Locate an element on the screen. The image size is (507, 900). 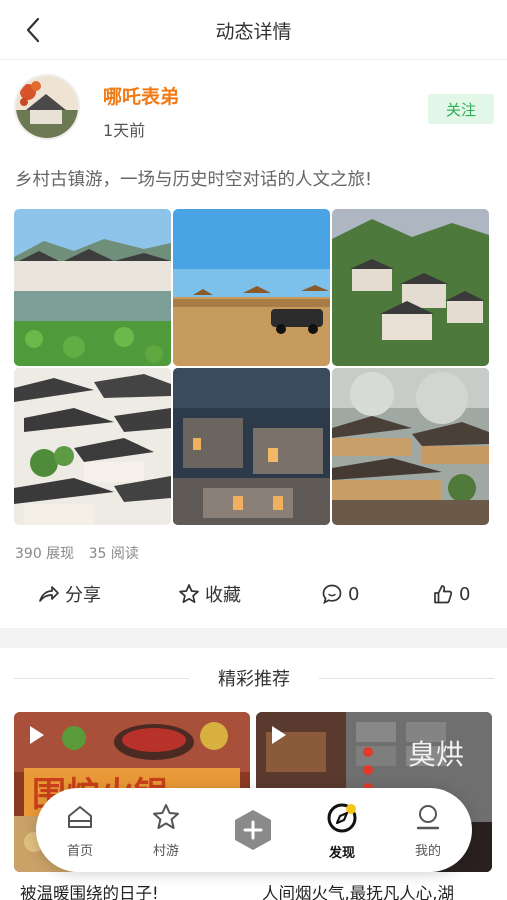
divider-line-right is located at coordinates (406, 678).